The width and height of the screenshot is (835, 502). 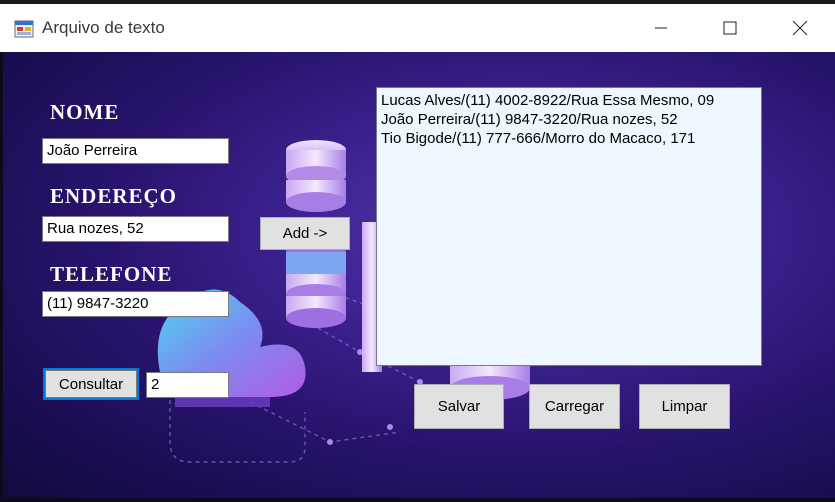 I want to click on window-edge-left, so click(x=1, y=277).